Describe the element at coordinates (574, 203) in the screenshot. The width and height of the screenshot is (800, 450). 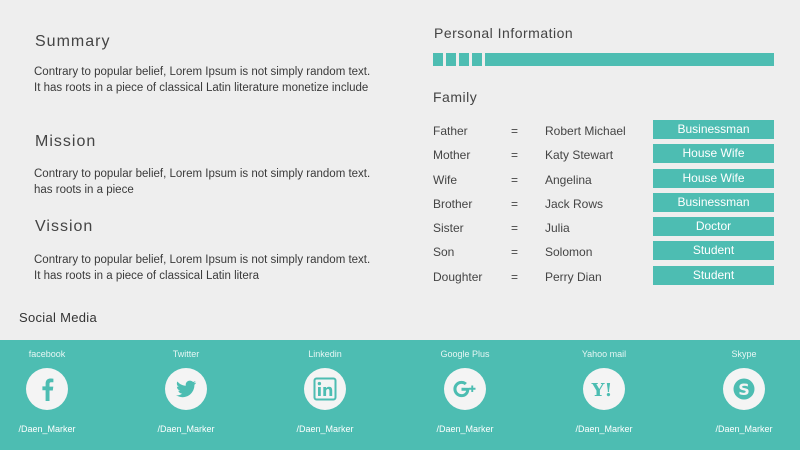
I see `family-name: Jack Rows` at that location.